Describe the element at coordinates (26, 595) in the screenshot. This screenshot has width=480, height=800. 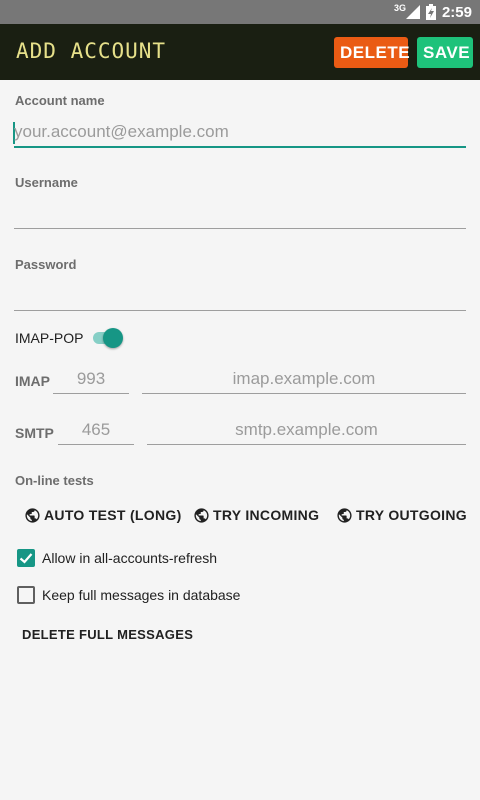
I see `keep-messages-checkbox` at that location.